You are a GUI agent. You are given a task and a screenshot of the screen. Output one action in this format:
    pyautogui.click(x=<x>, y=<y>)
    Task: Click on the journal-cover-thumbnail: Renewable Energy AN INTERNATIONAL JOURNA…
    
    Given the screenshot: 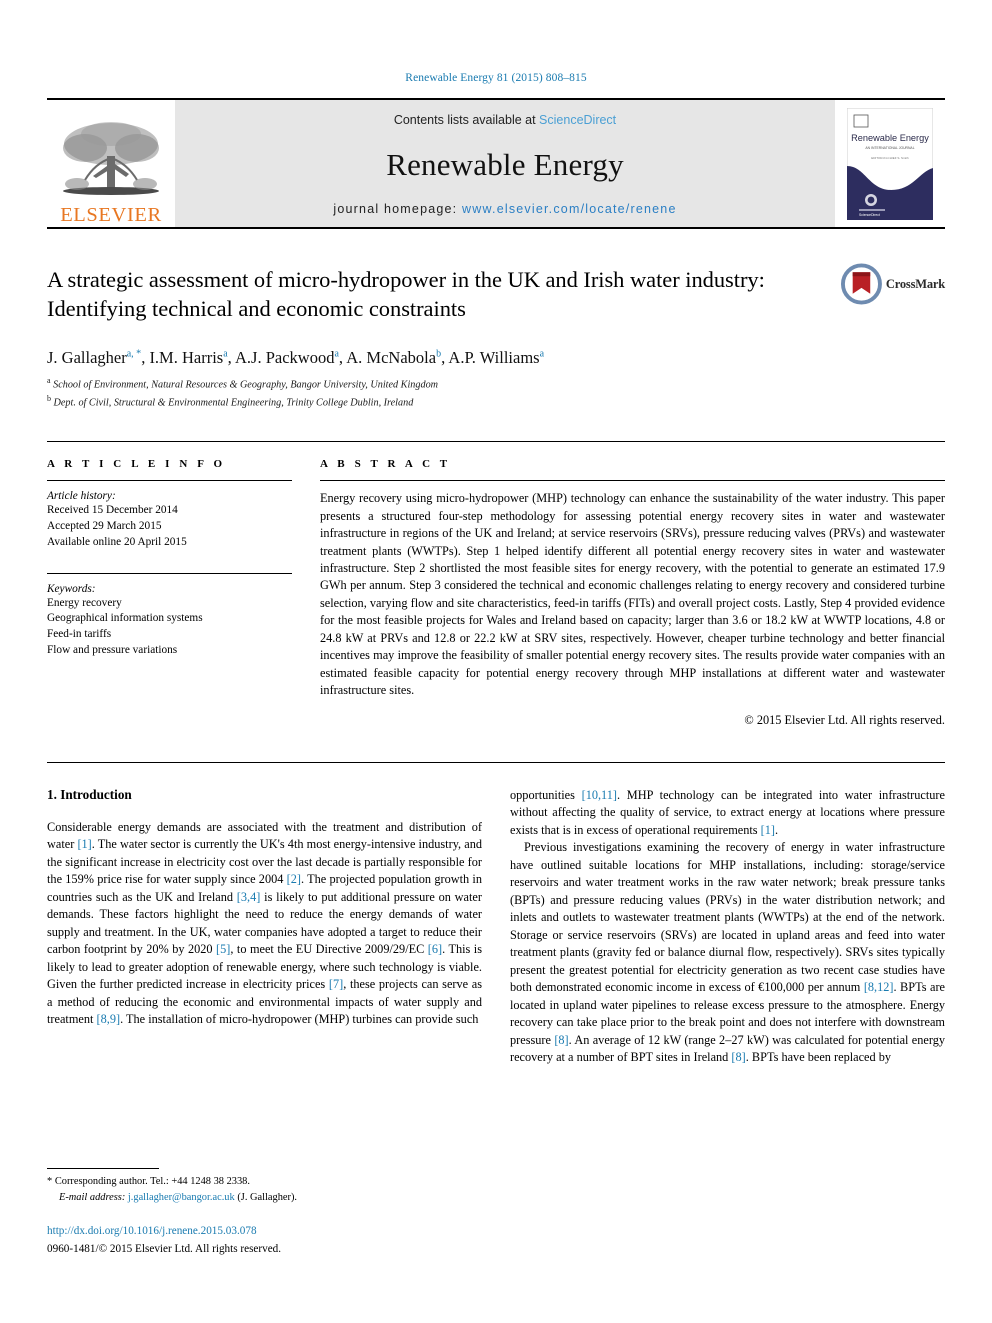 What is the action you would take?
    pyautogui.click(x=890, y=163)
    